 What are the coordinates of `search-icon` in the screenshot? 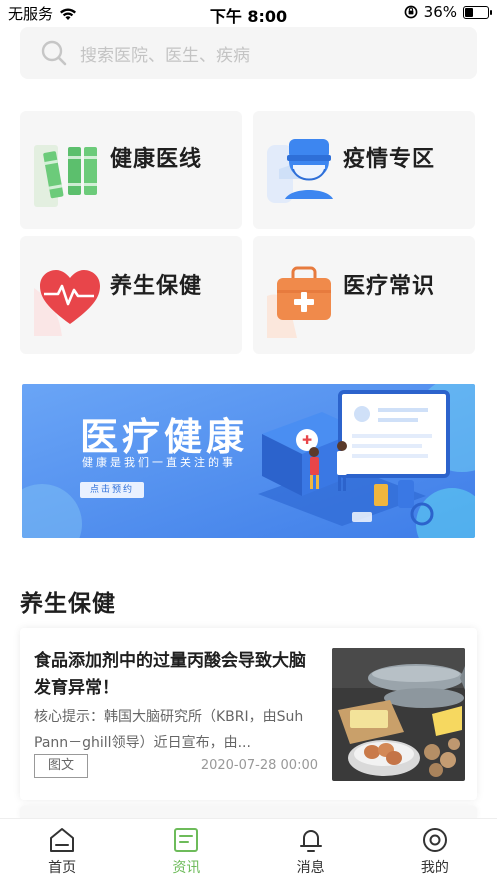 It's located at (54, 53).